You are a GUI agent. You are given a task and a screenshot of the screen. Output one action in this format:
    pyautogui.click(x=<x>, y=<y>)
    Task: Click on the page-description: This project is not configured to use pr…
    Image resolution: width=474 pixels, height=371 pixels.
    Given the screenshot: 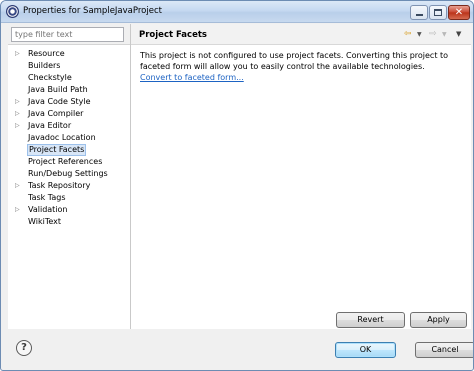 What is the action you would take?
    pyautogui.click(x=294, y=61)
    